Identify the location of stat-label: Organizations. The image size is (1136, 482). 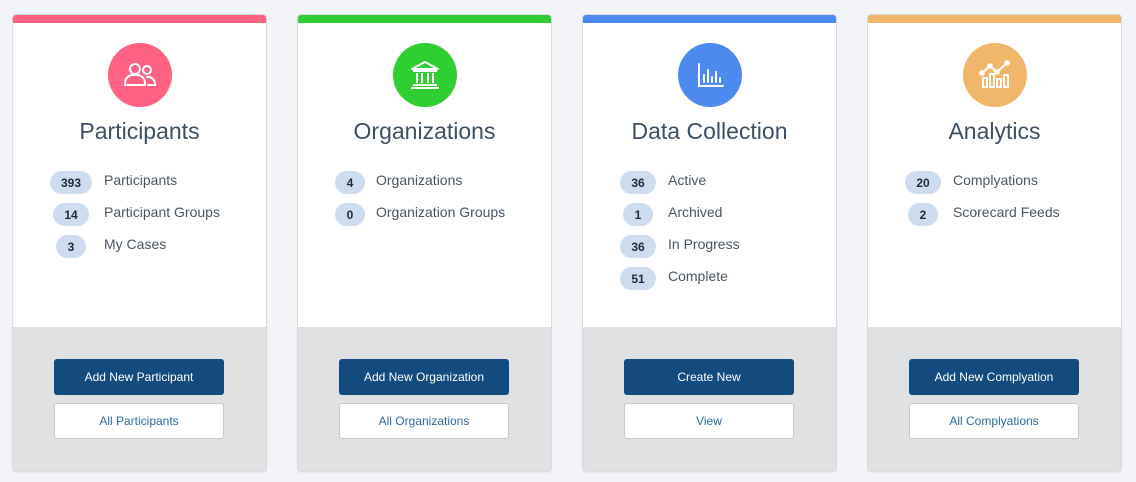
(419, 180).